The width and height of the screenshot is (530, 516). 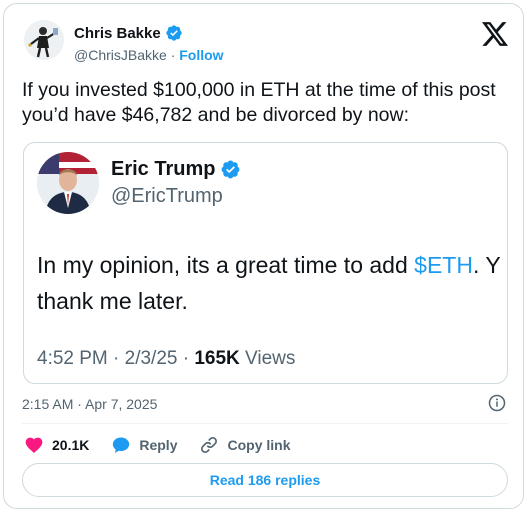 I want to click on quoted-author-name-text: Eric Trump, so click(x=163, y=169).